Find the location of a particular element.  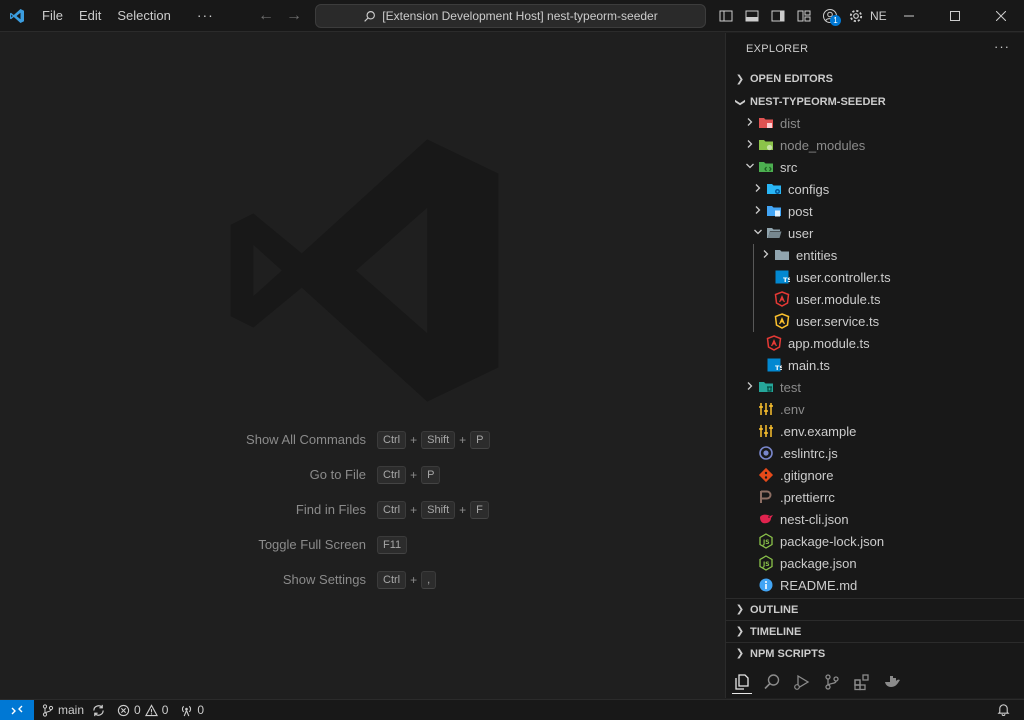

tree-file-item: user.module.ts is located at coordinates (875, 299).